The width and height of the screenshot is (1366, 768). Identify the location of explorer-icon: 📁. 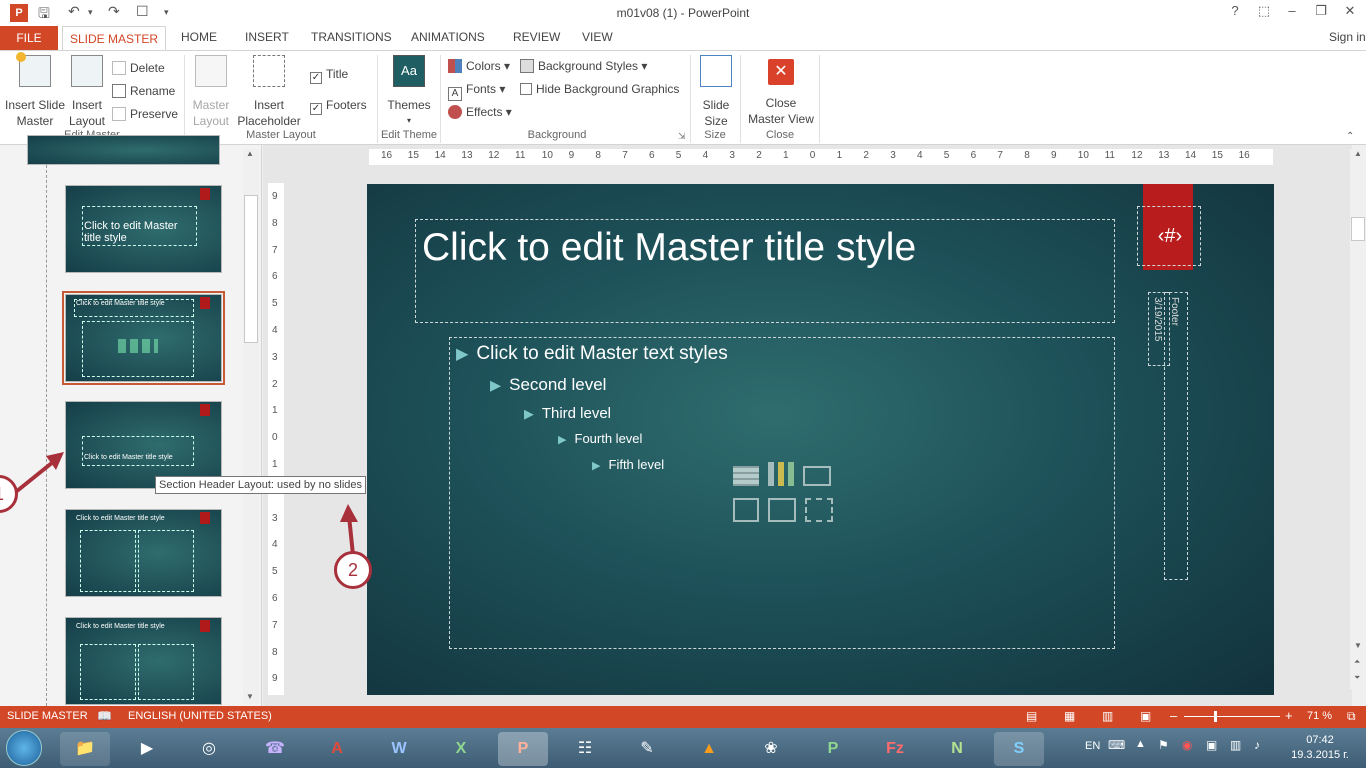
(85, 749).